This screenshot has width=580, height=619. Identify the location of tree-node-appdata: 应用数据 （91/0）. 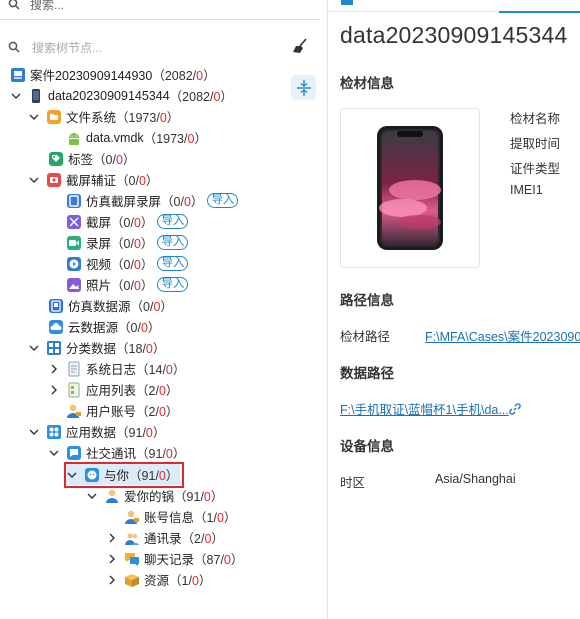
(96, 431).